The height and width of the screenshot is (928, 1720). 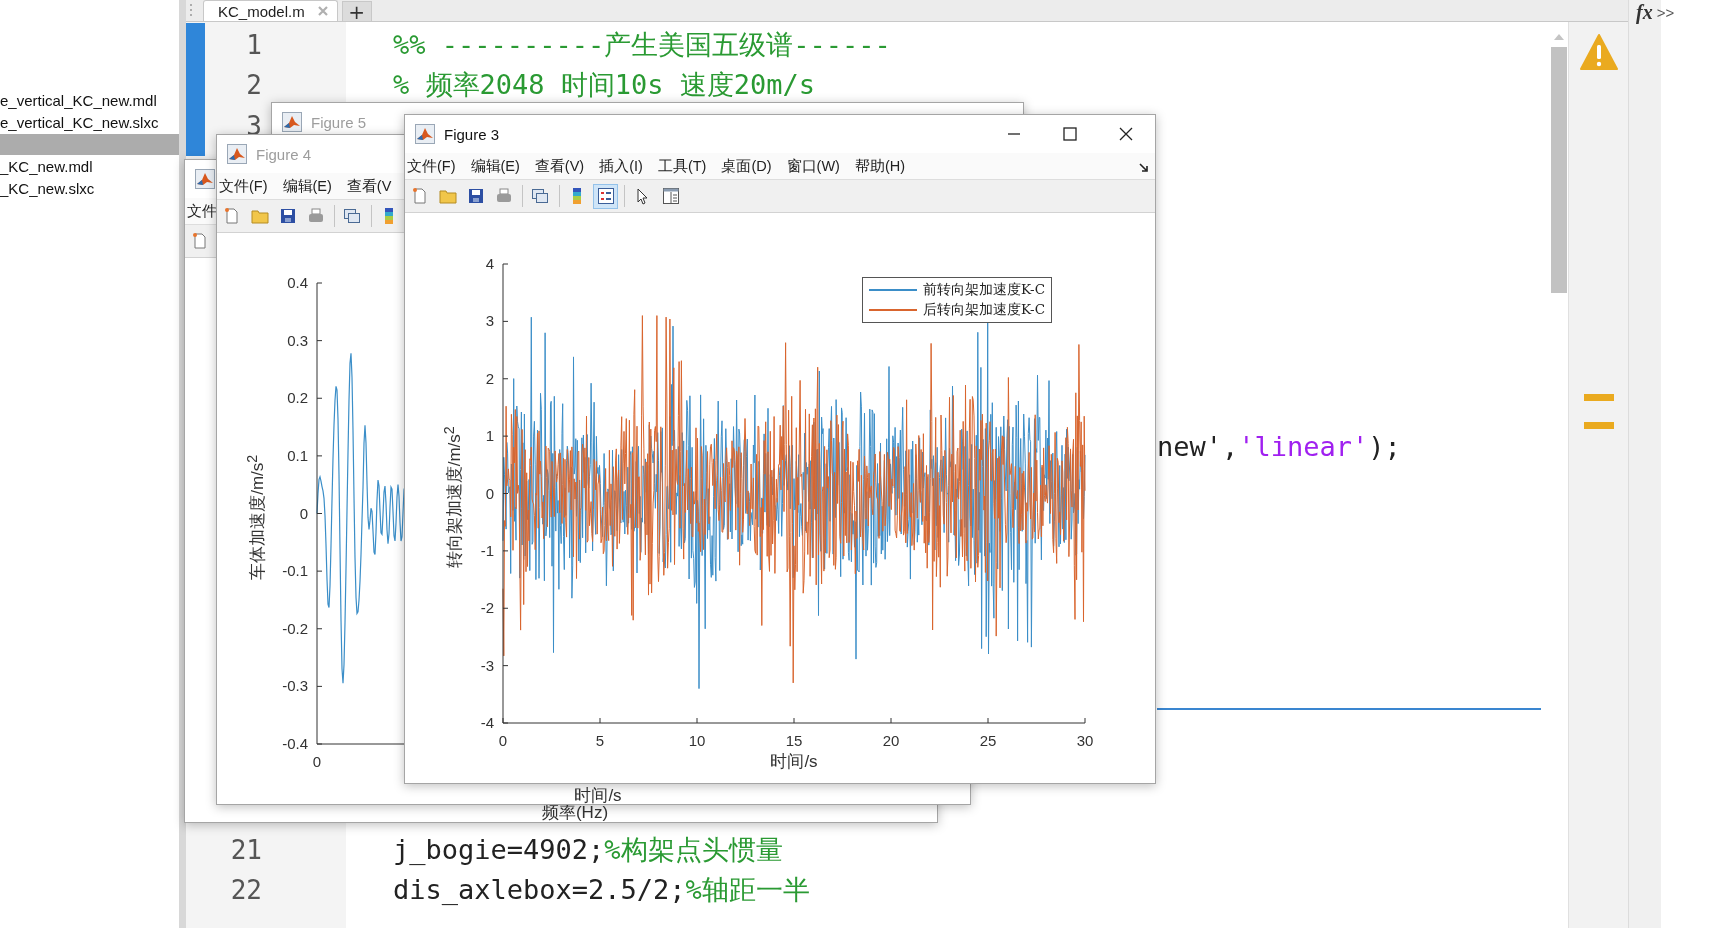 What do you see at coordinates (813, 166) in the screenshot?
I see `menu-item: 窗口(W)` at bounding box center [813, 166].